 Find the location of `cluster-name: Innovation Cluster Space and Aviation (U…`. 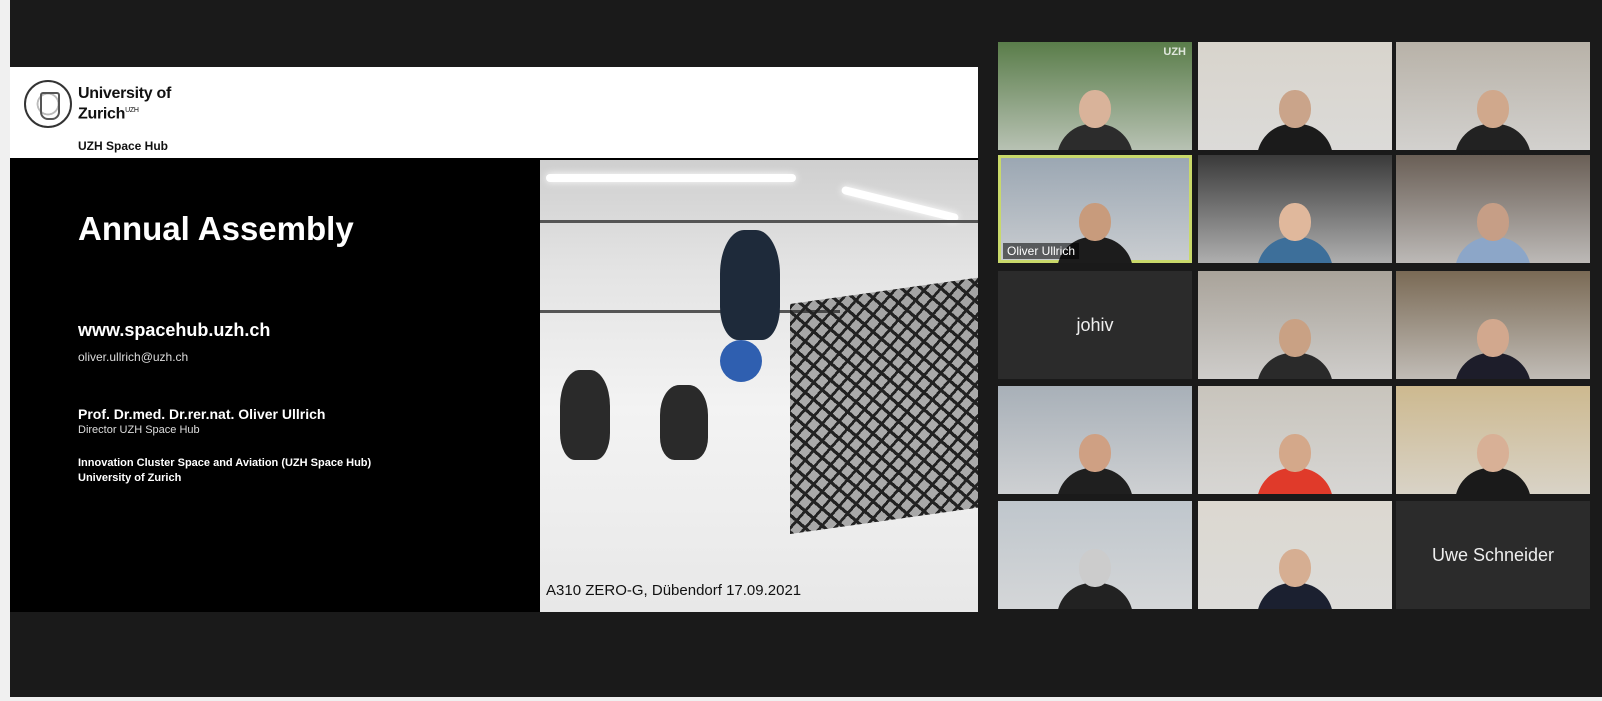

cluster-name: Innovation Cluster Space and Aviation (U… is located at coordinates (225, 463).